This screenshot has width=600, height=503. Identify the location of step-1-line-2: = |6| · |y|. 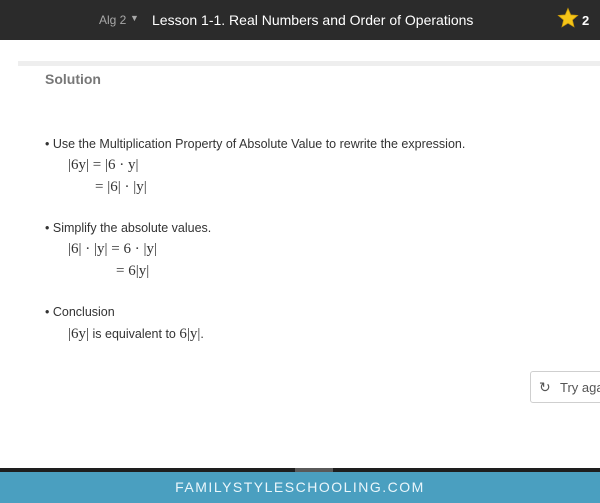
(121, 187).